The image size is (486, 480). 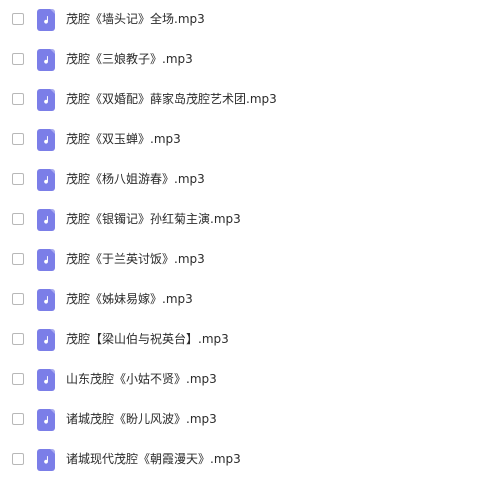 I want to click on file-row: 茂腔《双玉蝉》.mp3, so click(x=243, y=140).